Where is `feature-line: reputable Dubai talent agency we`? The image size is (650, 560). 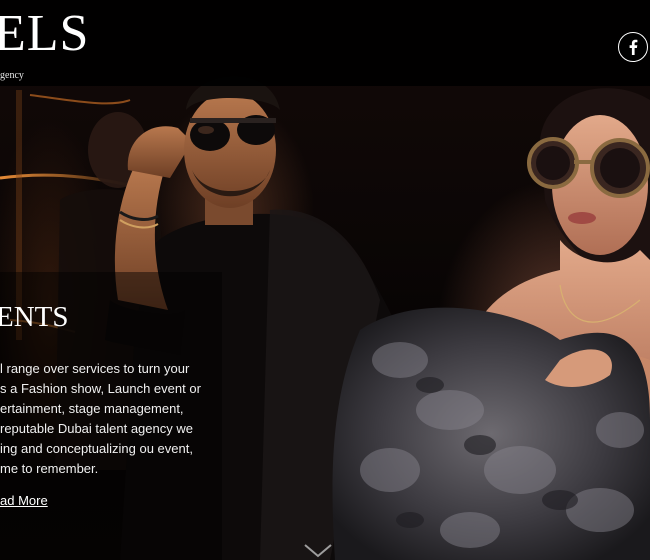
feature-line: reputable Dubai talent agency we is located at coordinates (96, 428).